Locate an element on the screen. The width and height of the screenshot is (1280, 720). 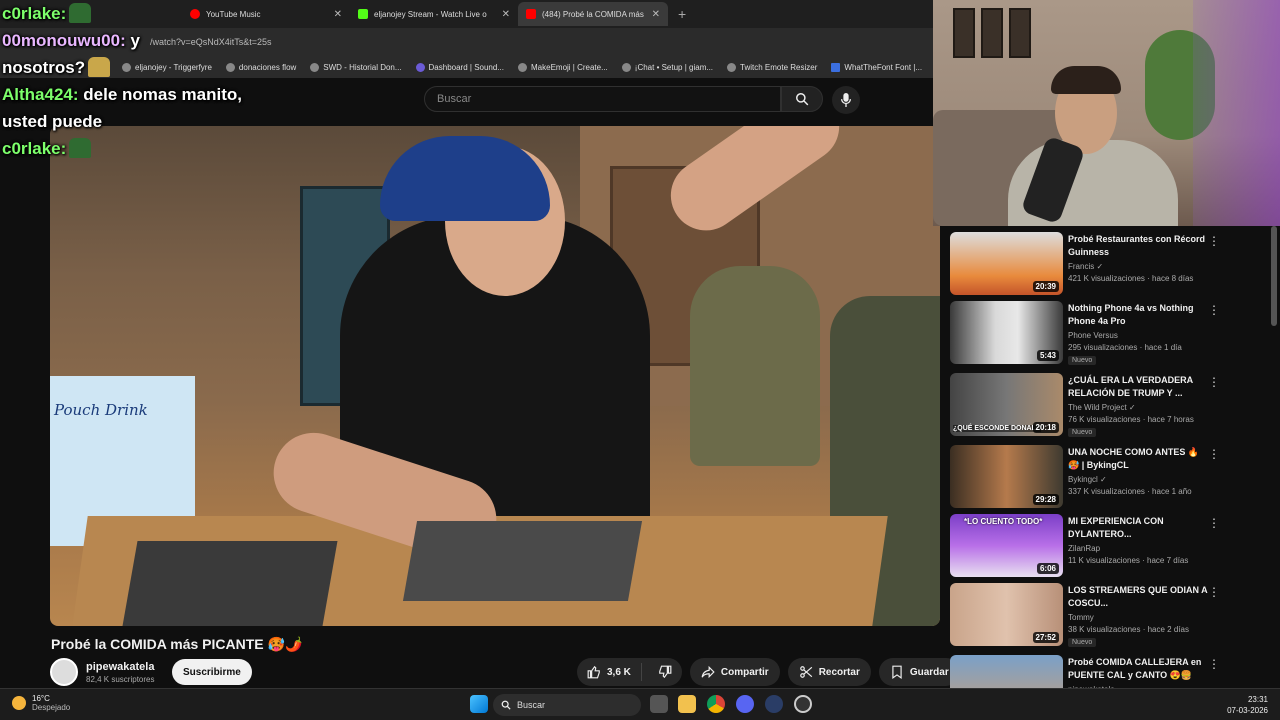
thumbnail-text: ¿QUÉ ESCONDE DONALD is located at coordinates (997, 428).